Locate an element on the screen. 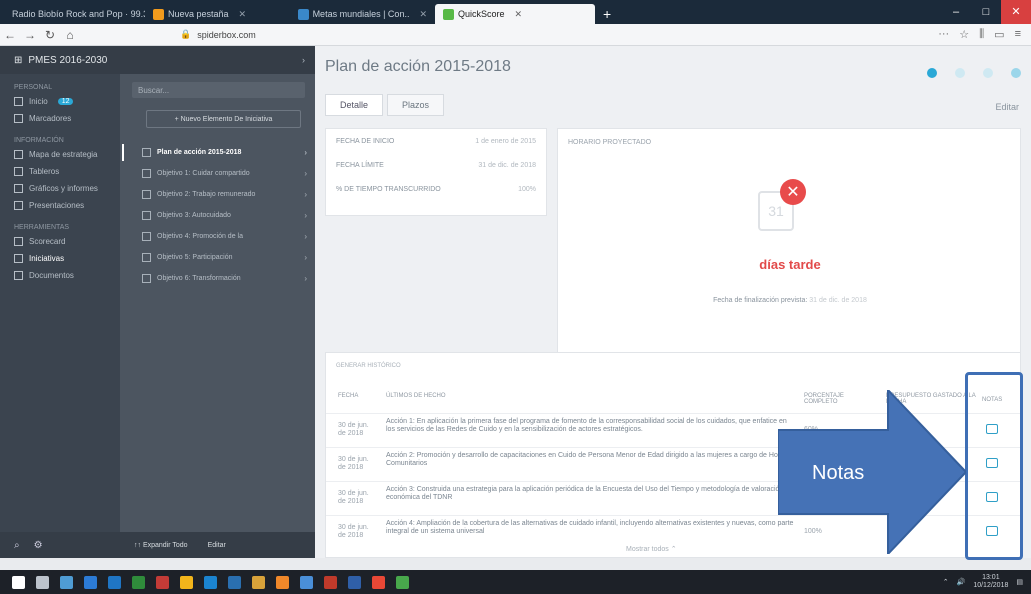 The width and height of the screenshot is (1031, 594). sidebar-item-label: Scorecard is located at coordinates (47, 241).